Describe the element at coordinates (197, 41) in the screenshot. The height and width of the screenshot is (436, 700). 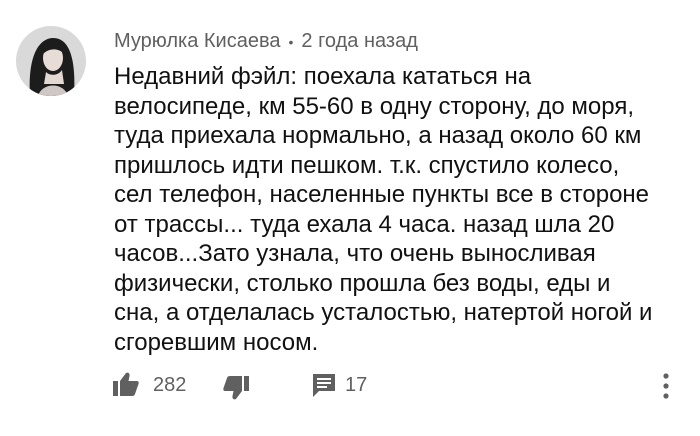
I see `author-name: Мурюлка Кисаева` at that location.